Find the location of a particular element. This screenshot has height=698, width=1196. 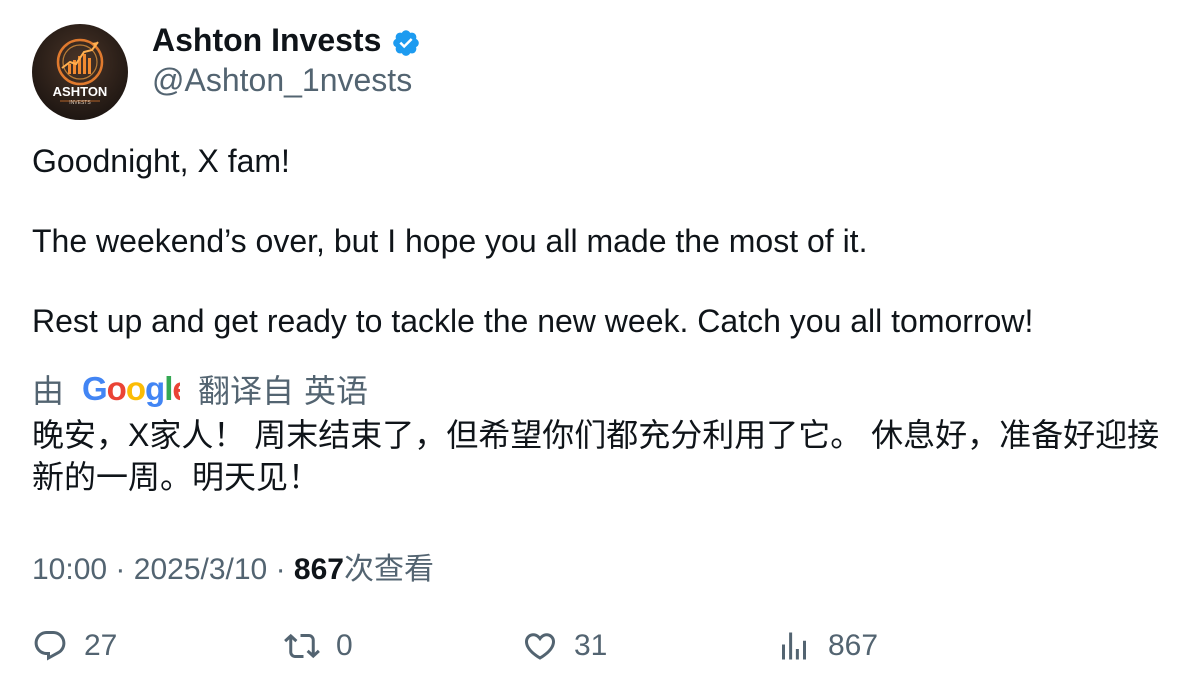

translated-line: 晚安，X家人！ 周末结束了，但希望你们都充分利用了它。 休息好，准备好迎接 is located at coordinates (596, 435).